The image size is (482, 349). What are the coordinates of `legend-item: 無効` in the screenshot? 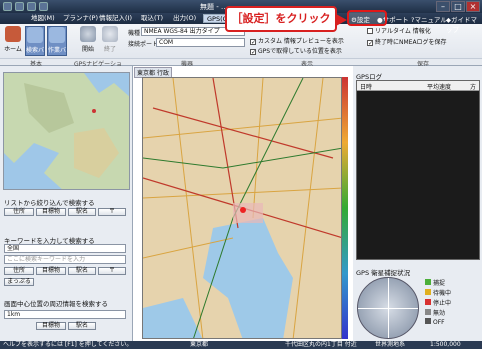 It's located at (438, 313).